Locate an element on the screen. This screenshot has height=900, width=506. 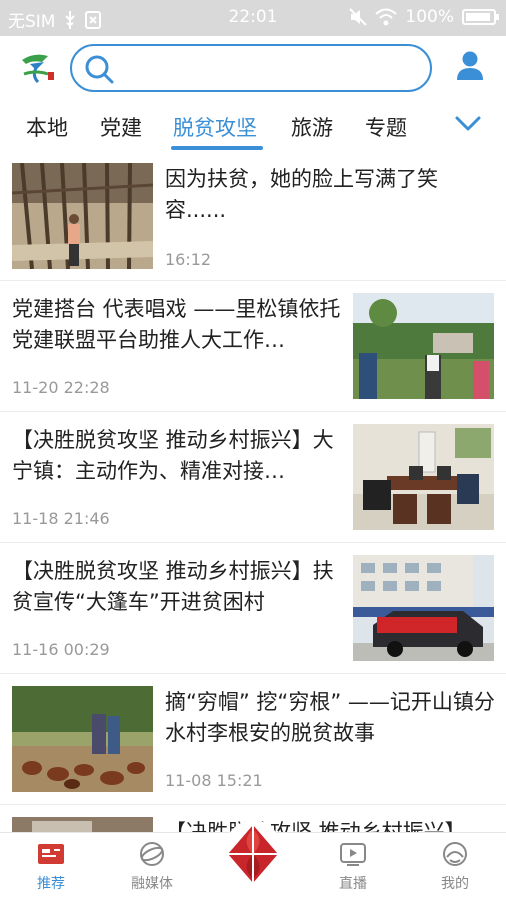
nav-label-recommend: 推荐 is located at coordinates (51, 884).